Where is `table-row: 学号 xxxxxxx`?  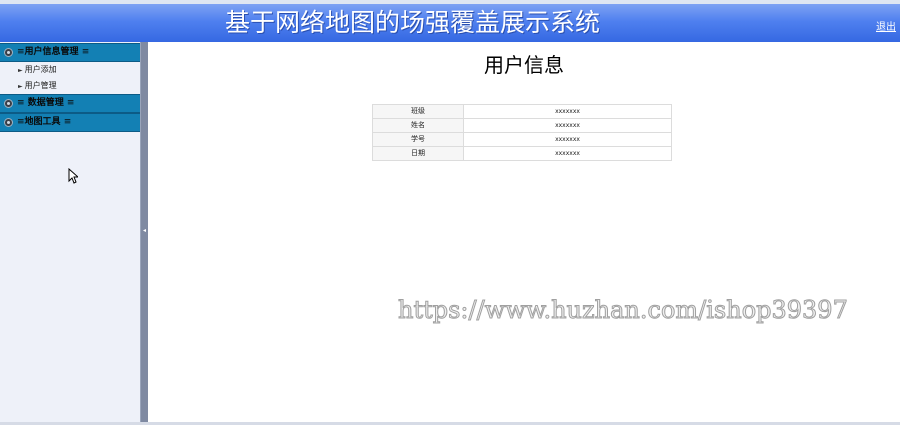 table-row: 学号 xxxxxxx is located at coordinates (522, 139).